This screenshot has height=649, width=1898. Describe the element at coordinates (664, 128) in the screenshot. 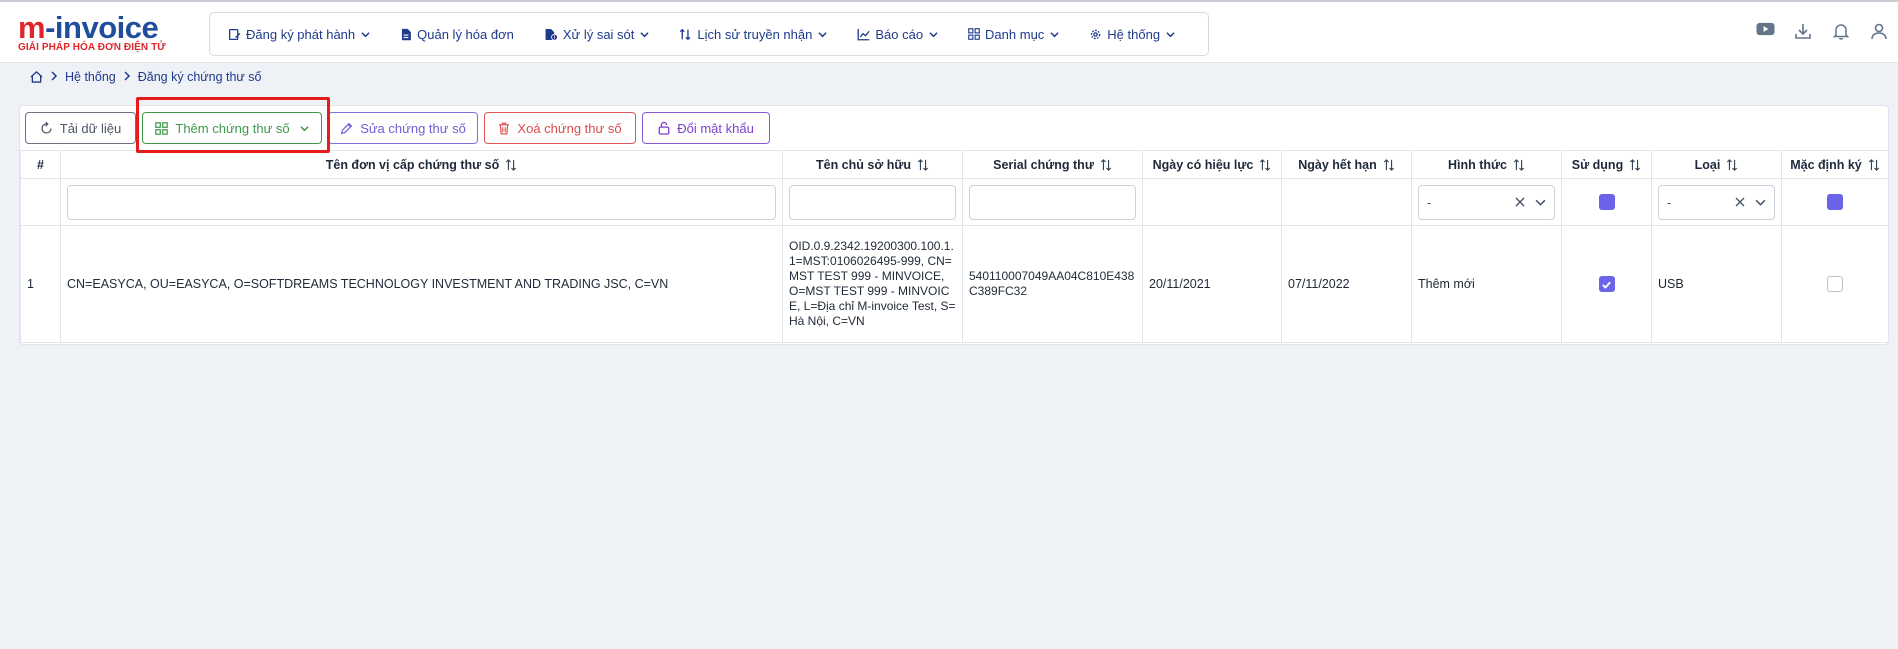

I see `unlock-icon` at that location.